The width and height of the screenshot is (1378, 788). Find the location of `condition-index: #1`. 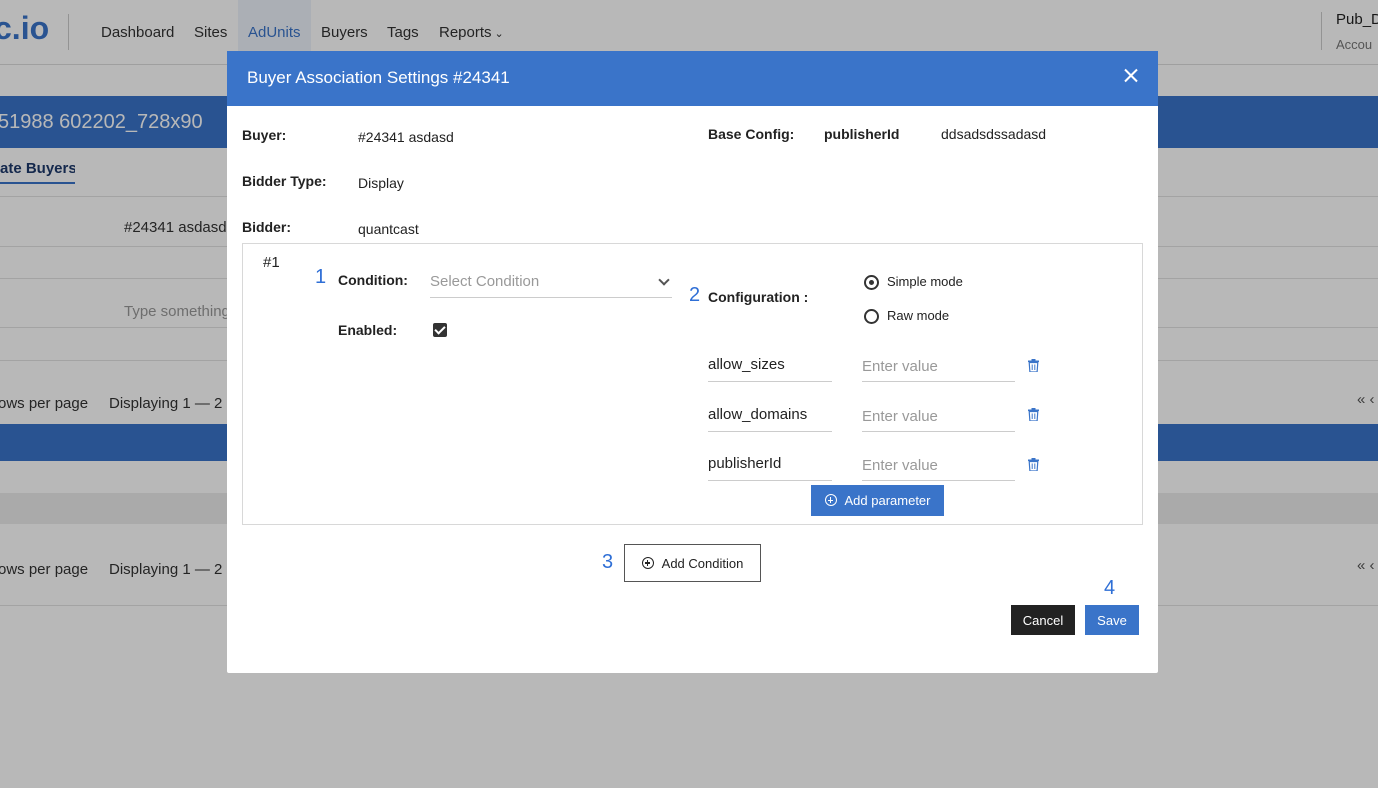

condition-index: #1 is located at coordinates (271, 262).